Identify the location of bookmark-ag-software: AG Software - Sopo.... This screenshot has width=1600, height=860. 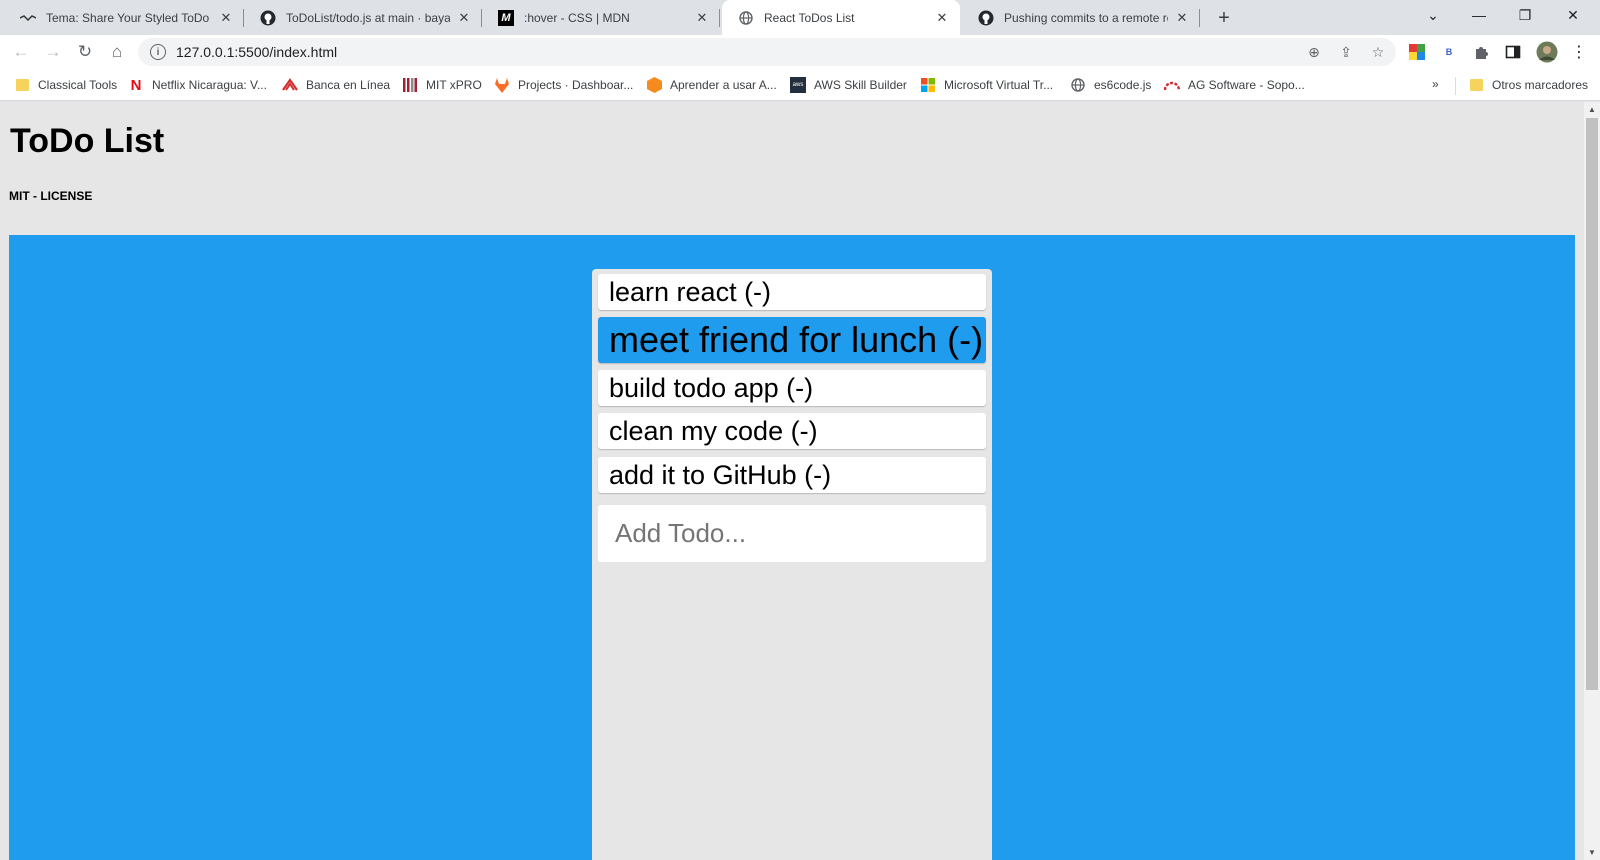
(1234, 85).